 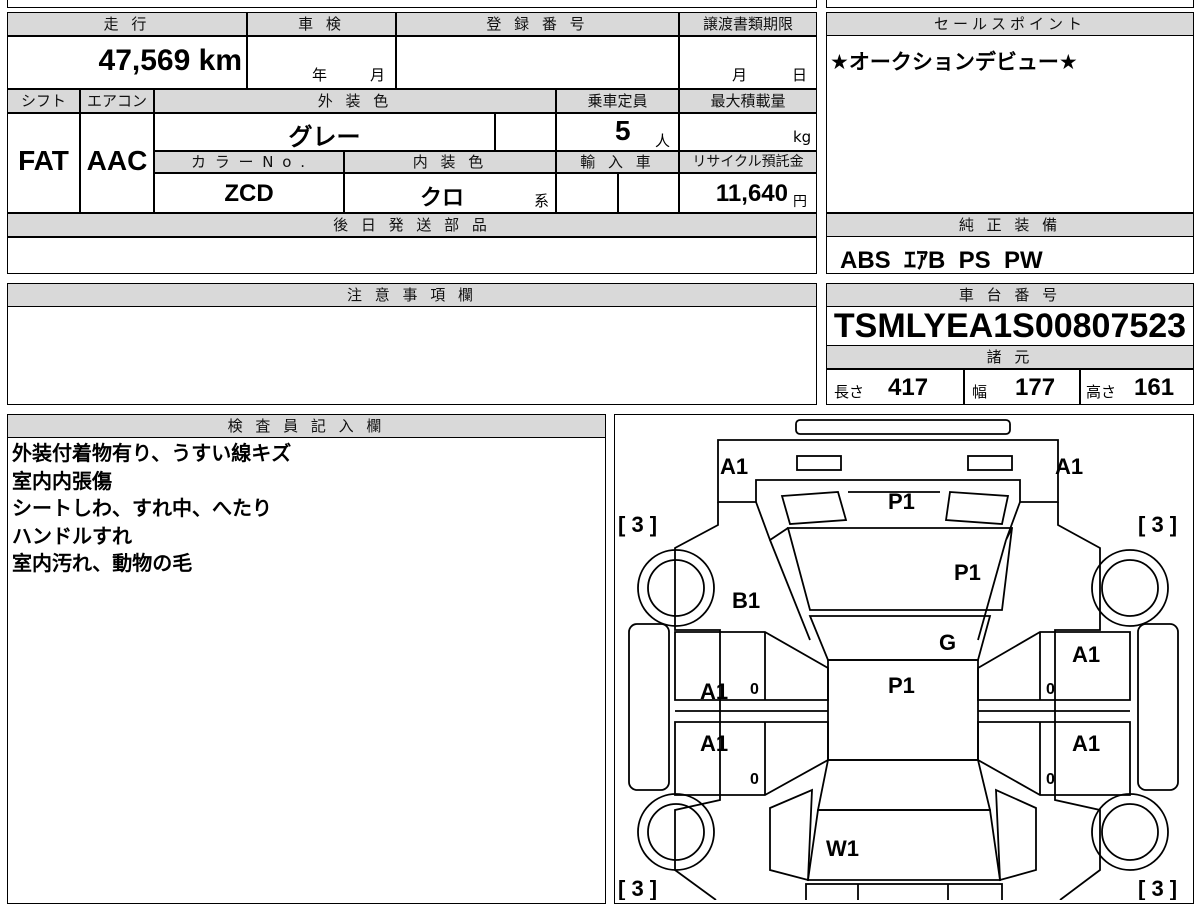 What do you see at coordinates (72, 535) in the screenshot?
I see `inspector-line: ハンドルすれ` at bounding box center [72, 535].